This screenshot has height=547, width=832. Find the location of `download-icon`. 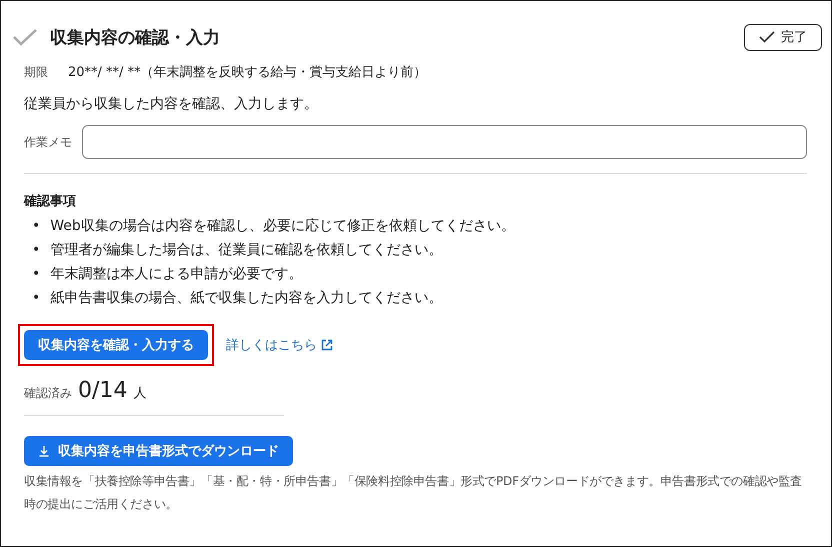

download-icon is located at coordinates (44, 451).